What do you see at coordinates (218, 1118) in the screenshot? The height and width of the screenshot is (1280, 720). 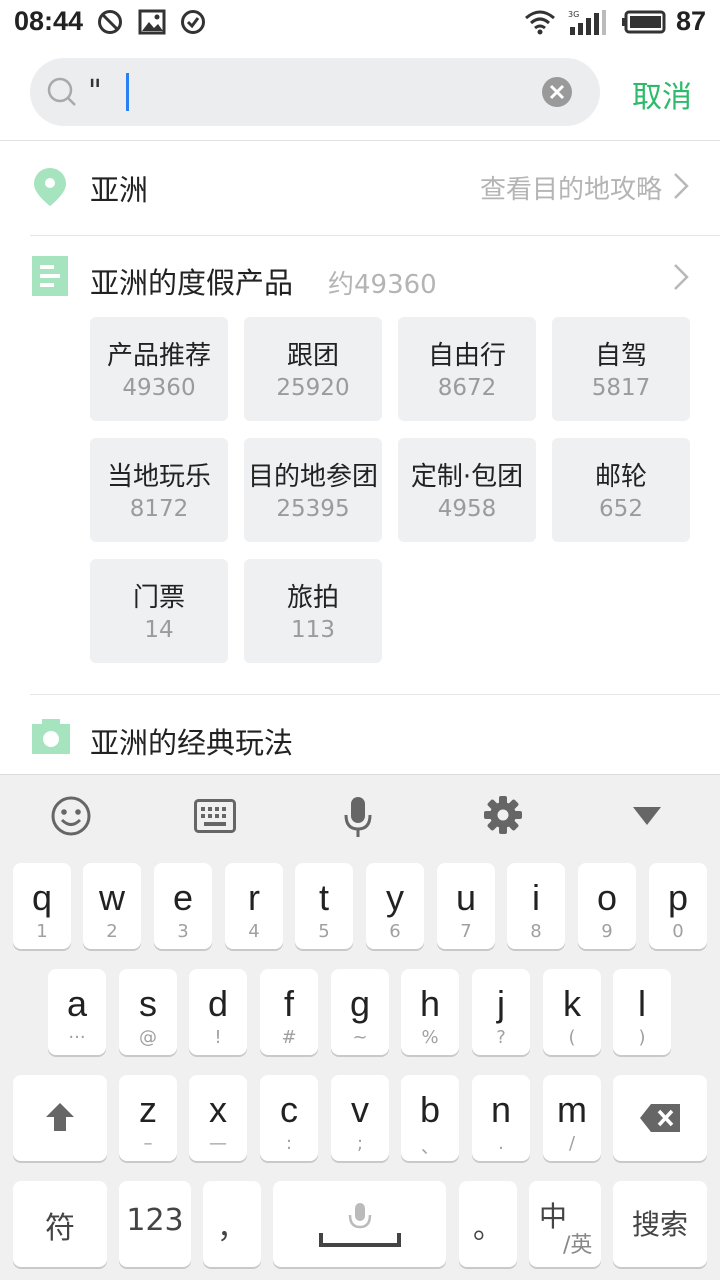 I see `key-x: x —` at bounding box center [218, 1118].